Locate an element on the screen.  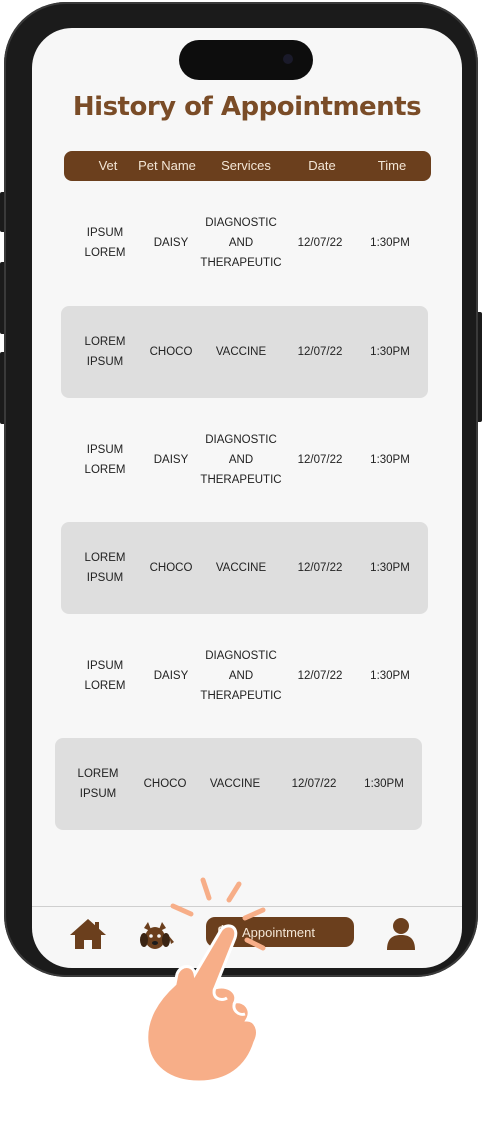
column-header-services: Services is located at coordinates (246, 165).